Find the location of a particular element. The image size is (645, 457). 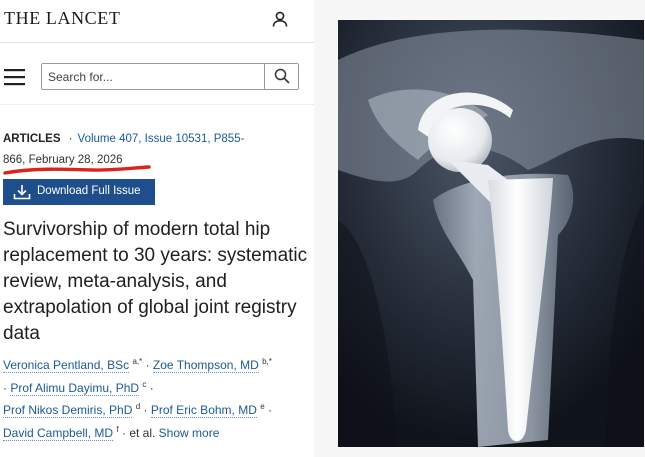

red-annotation-mark is located at coordinates (77, 170).